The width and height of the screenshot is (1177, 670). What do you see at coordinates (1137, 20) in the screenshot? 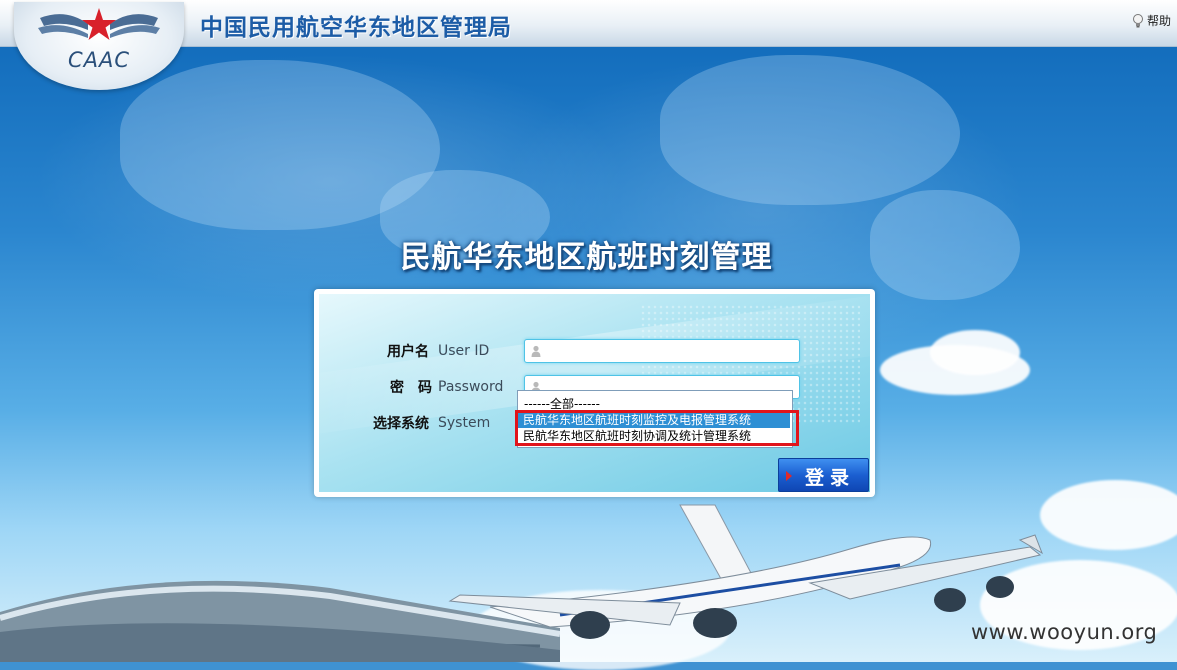
I see `lightbulb-icon` at bounding box center [1137, 20].